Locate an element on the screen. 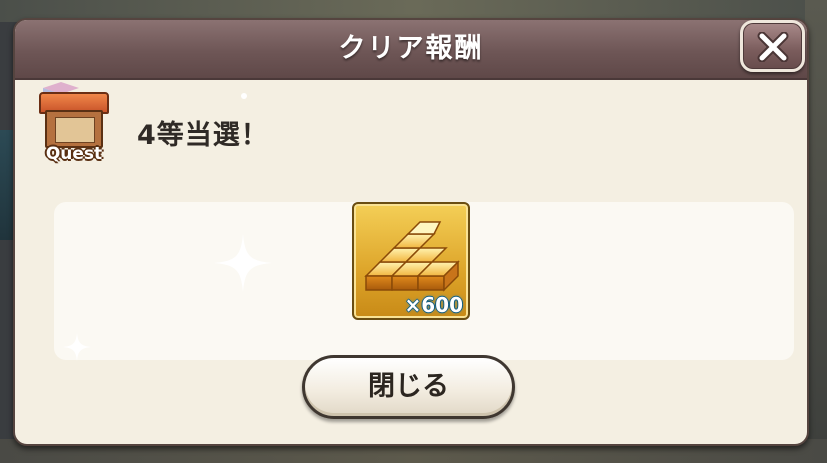  close-x-icon is located at coordinates (773, 47).